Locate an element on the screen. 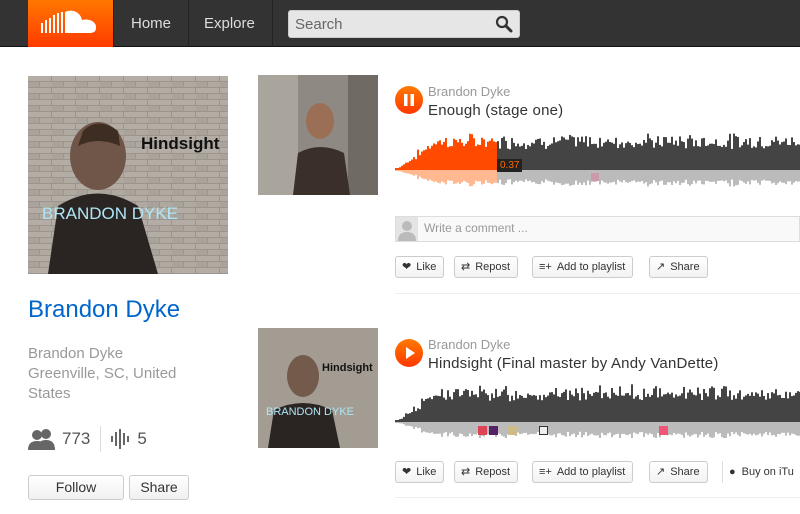 This screenshot has height=514, width=800. track-artwork is located at coordinates (318, 135).